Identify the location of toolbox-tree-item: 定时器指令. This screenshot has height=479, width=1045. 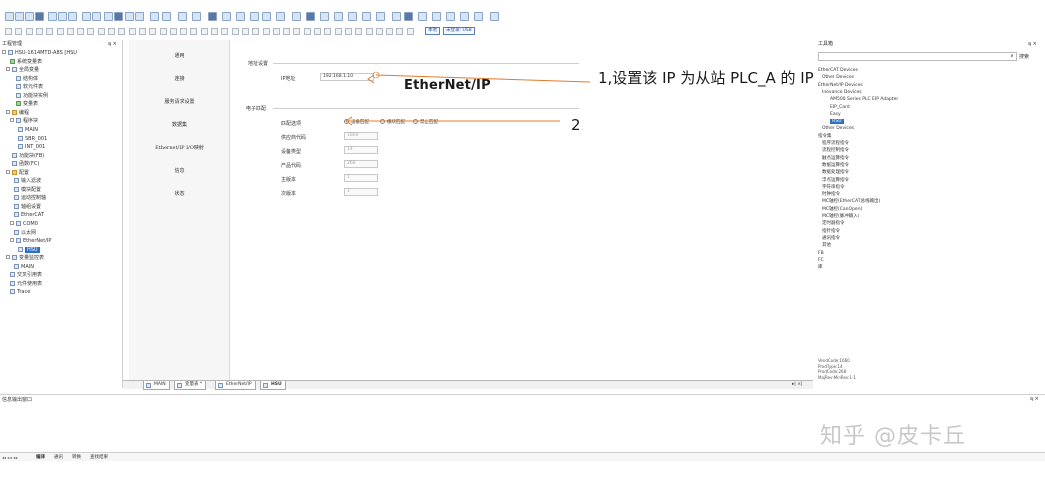
(833, 224).